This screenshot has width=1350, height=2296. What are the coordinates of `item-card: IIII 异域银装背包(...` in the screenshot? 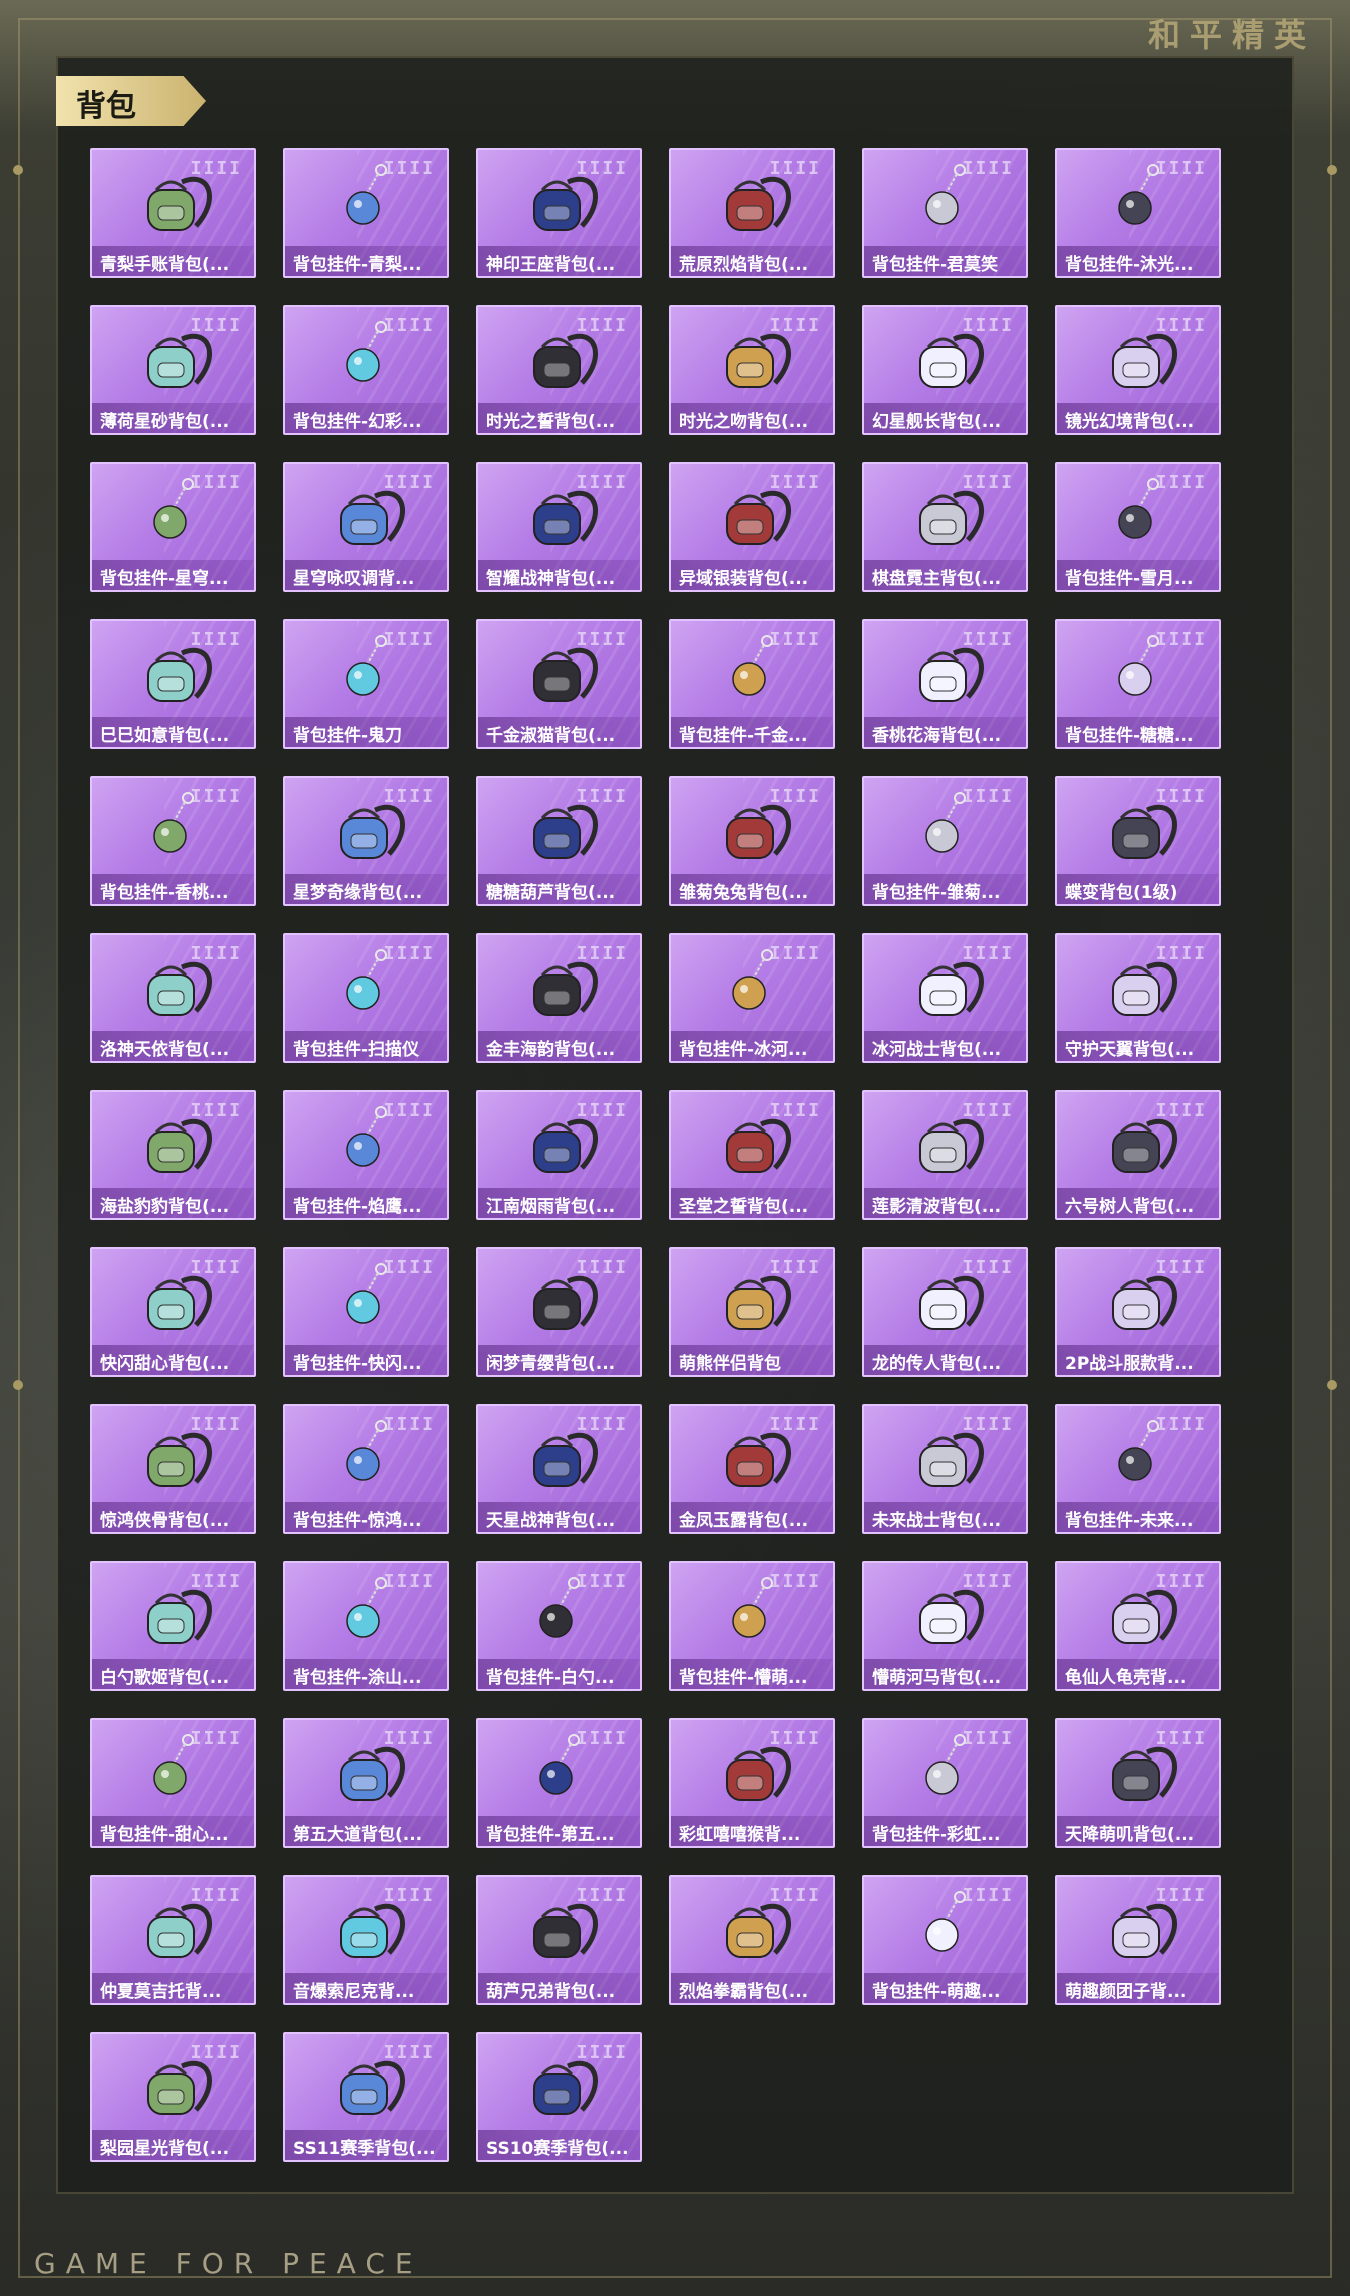 It's located at (752, 527).